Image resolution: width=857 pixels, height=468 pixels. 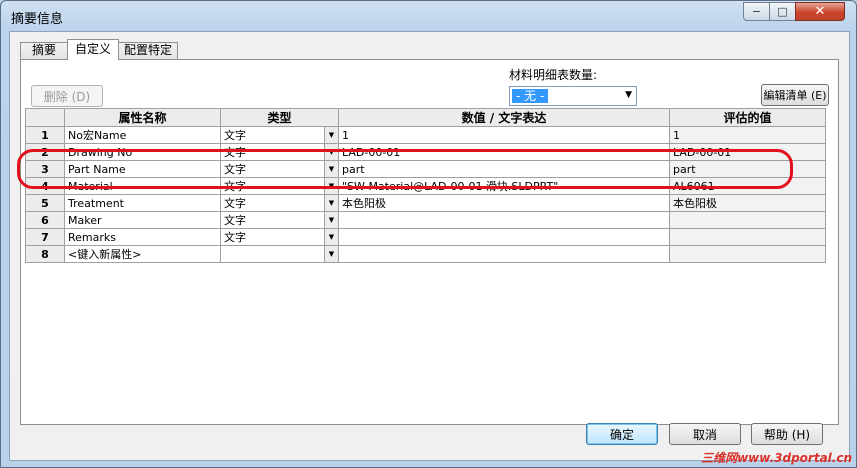 I want to click on delete-button: 删除 (D), so click(x=67, y=96).